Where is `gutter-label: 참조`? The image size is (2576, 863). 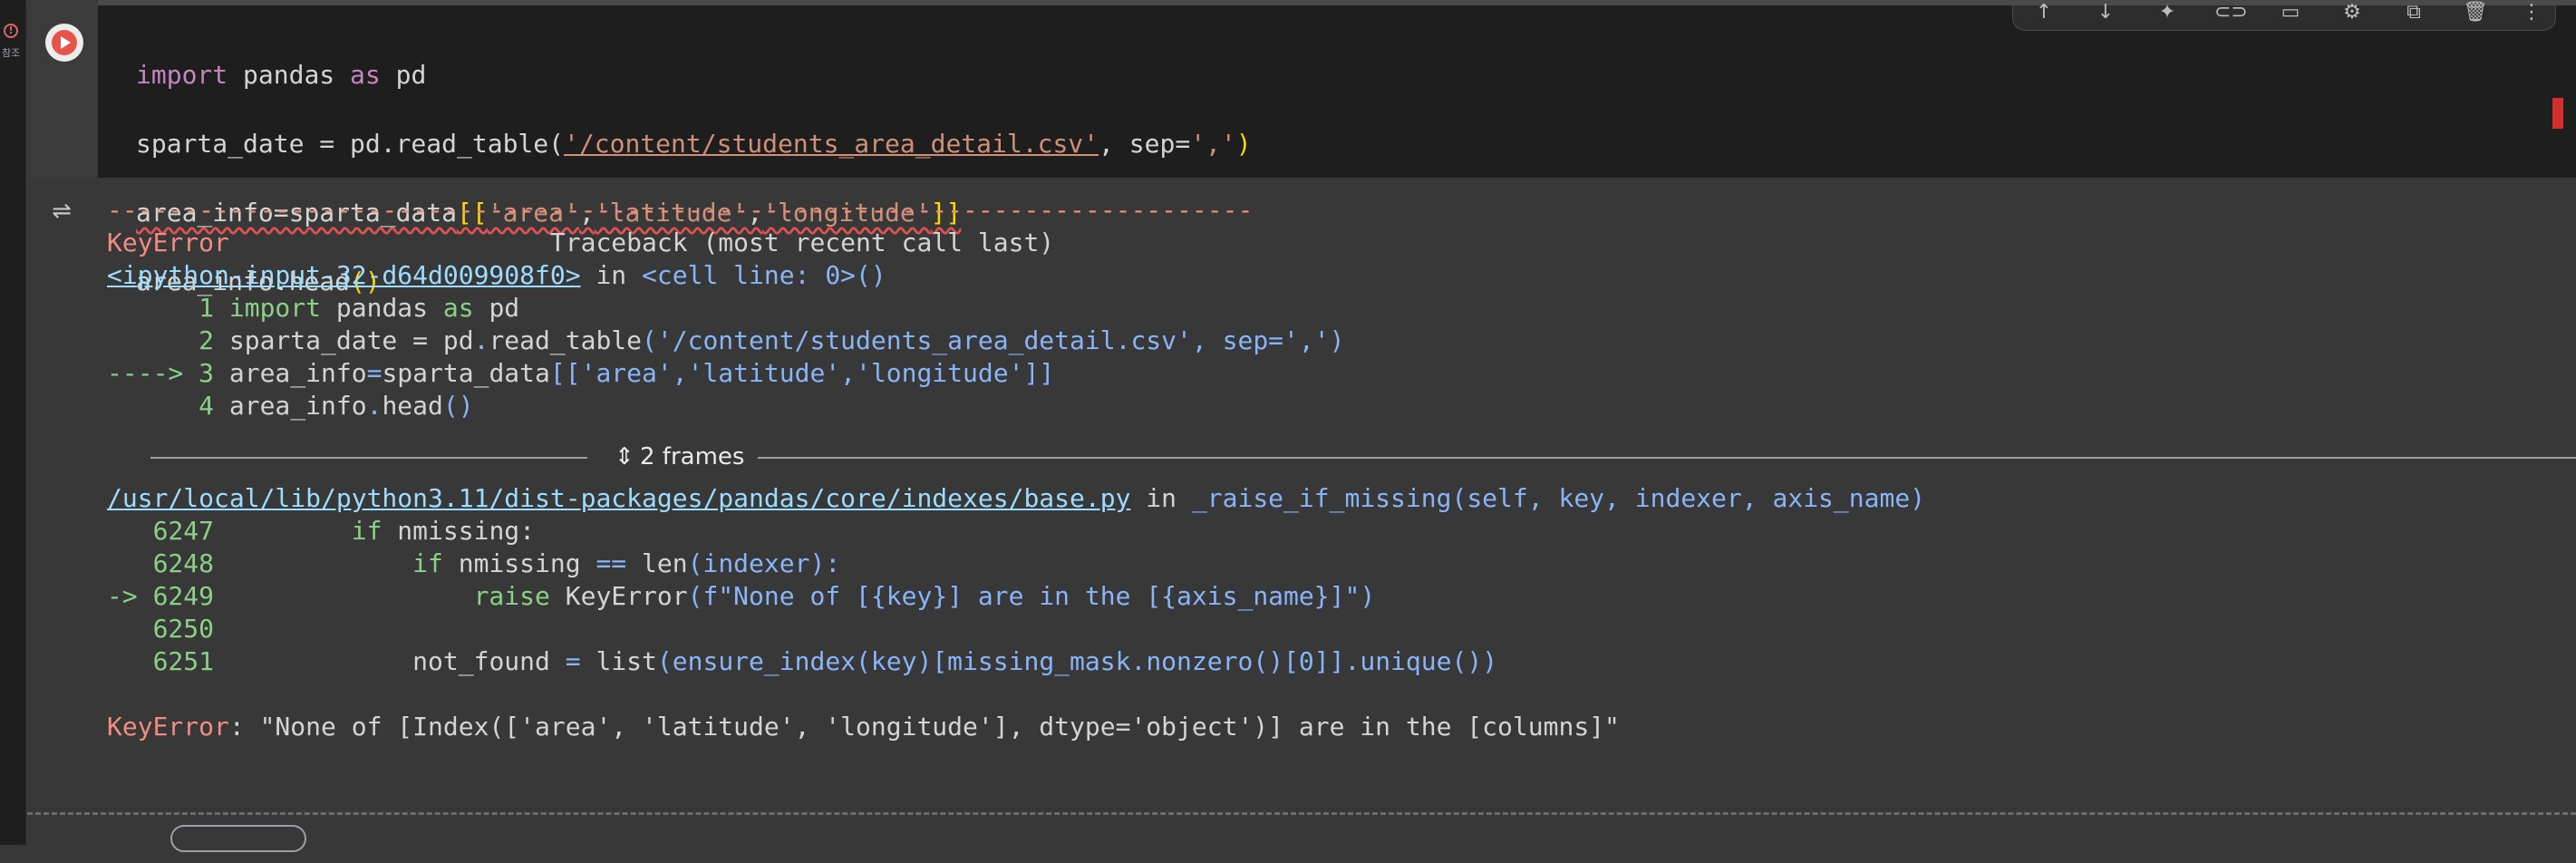
gutter-label: 참조 is located at coordinates (11, 53).